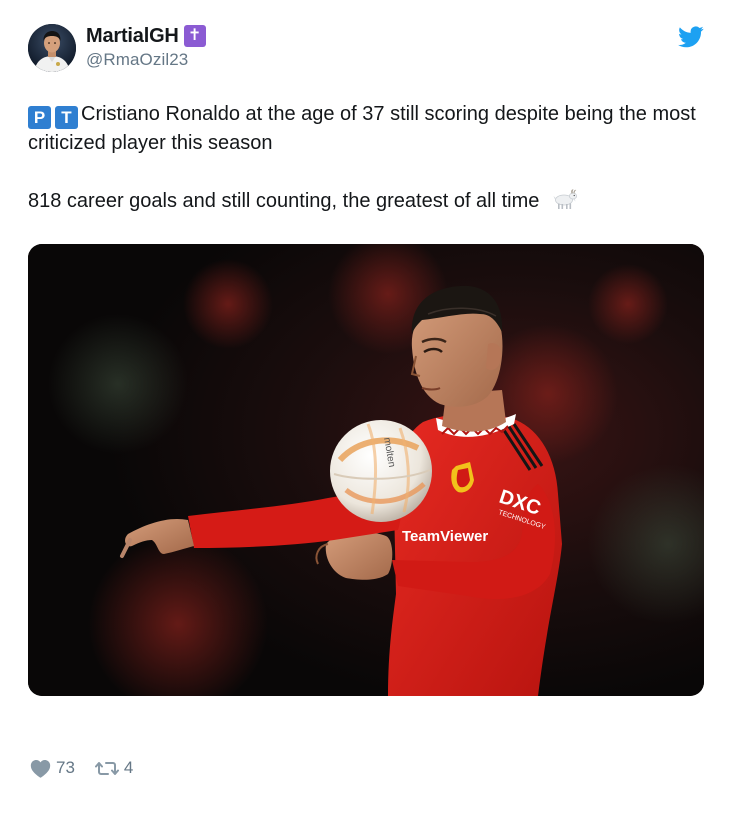  I want to click on avatar, so click(52, 48).